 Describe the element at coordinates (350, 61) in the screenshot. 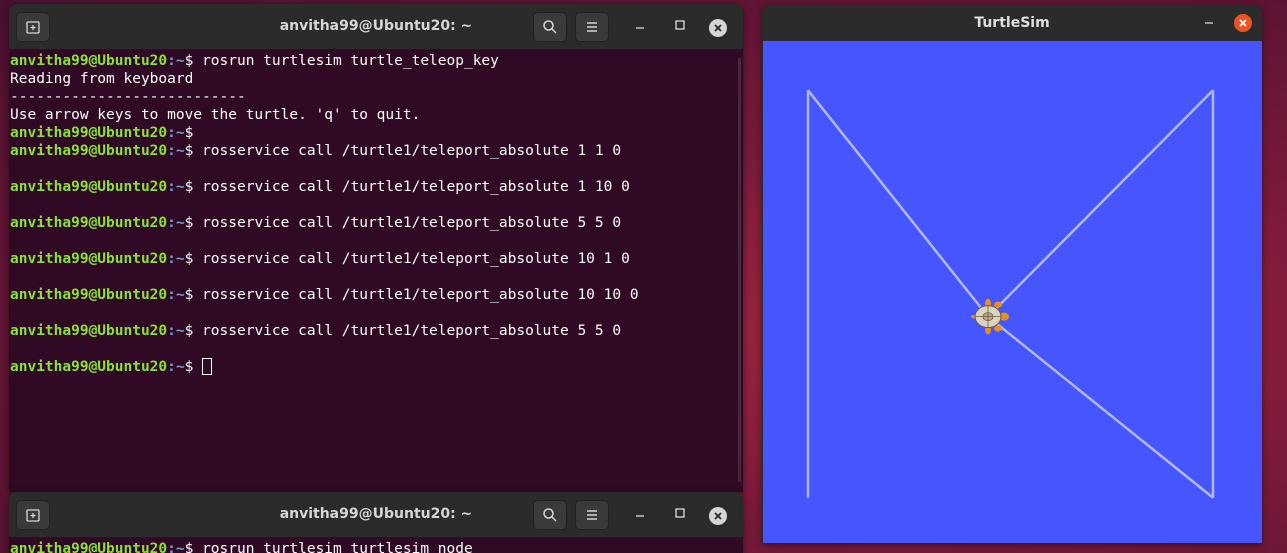

I see `command-text: rosrun turtlesim turtle_teleop_key` at that location.